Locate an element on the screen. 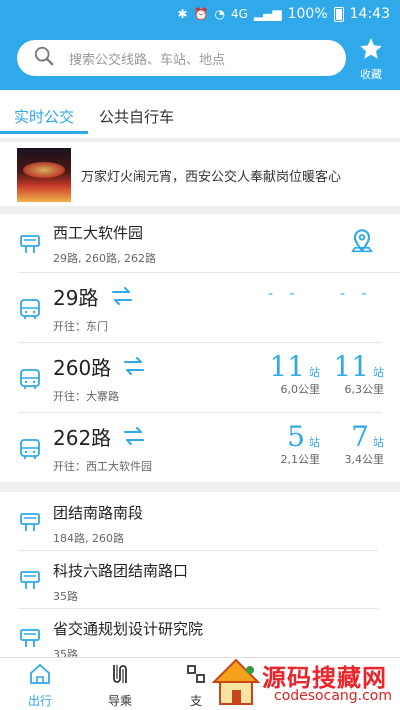 Image resolution: width=400 pixels, height=710 pixels. nav-guide: 导乘 is located at coordinates (120, 685).